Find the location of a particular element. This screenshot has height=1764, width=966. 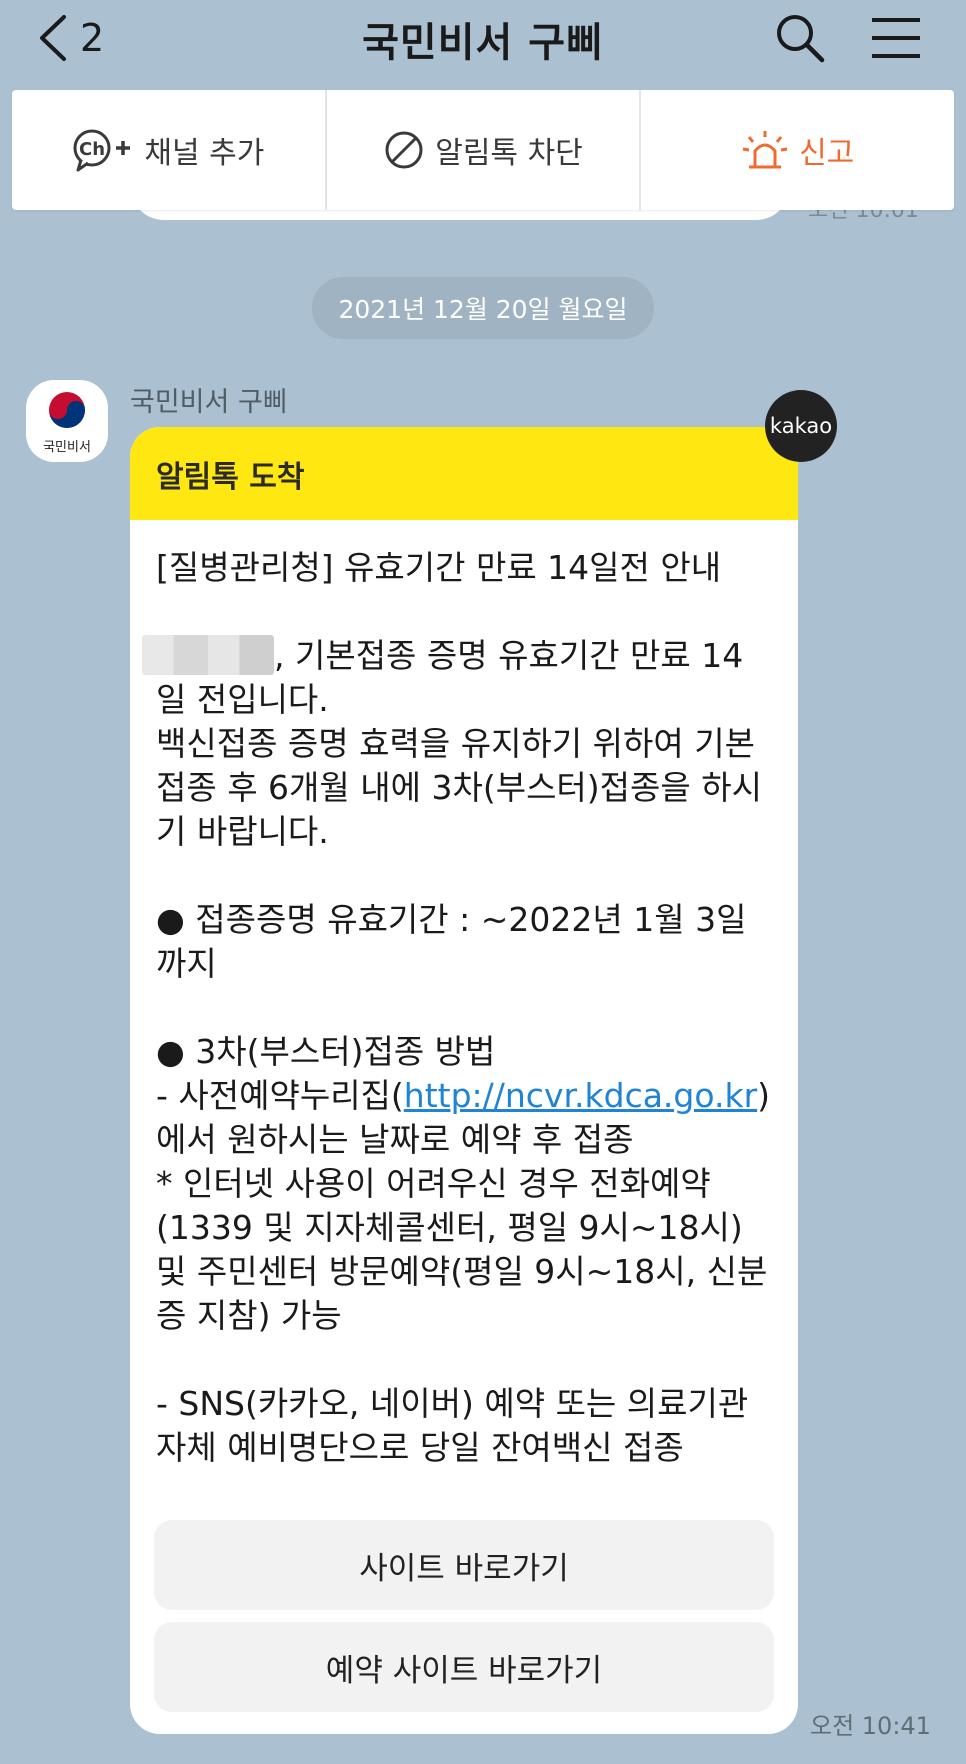

booster-method-title: ● 3차(부스터)접종 방법 is located at coordinates (326, 1051).